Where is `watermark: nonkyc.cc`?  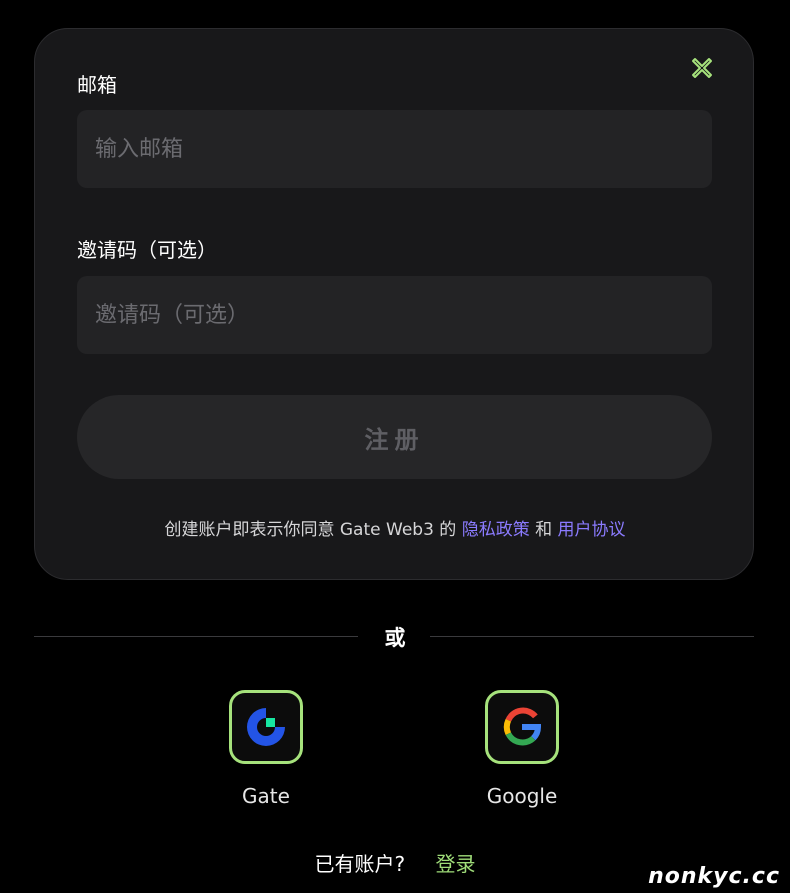
watermark: nonkyc.cc is located at coordinates (714, 876).